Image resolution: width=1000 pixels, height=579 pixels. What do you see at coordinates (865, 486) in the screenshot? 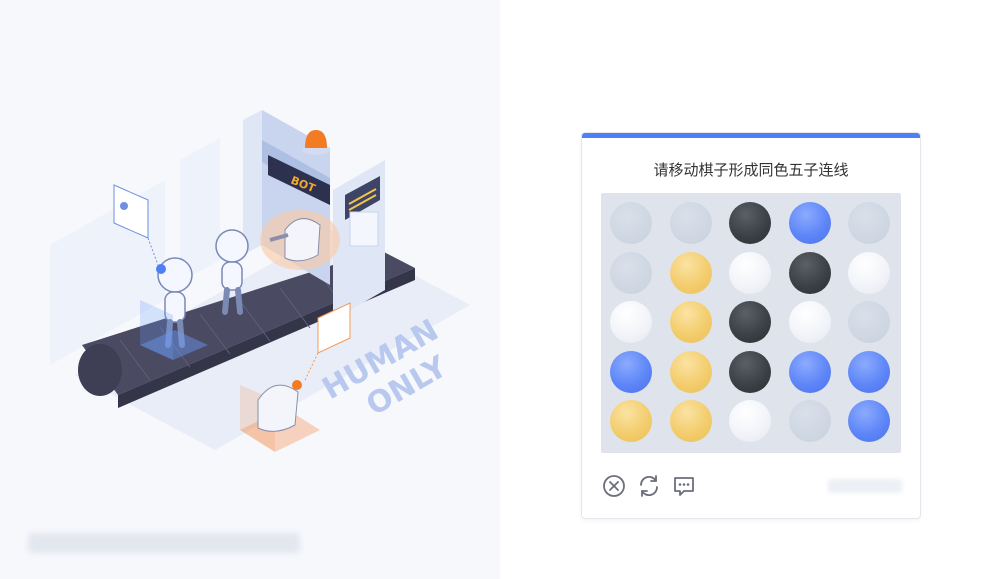
I see `blurred-brand-logo` at bounding box center [865, 486].